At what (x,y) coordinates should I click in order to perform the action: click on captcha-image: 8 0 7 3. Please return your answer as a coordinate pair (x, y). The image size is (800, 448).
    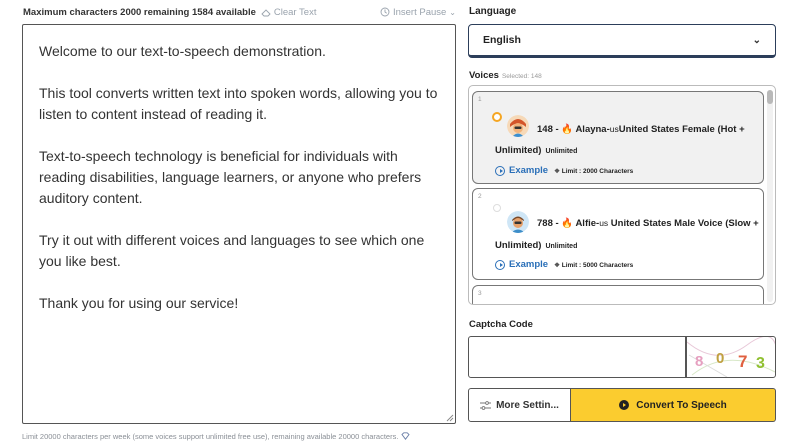
    Looking at the image, I should click on (731, 357).